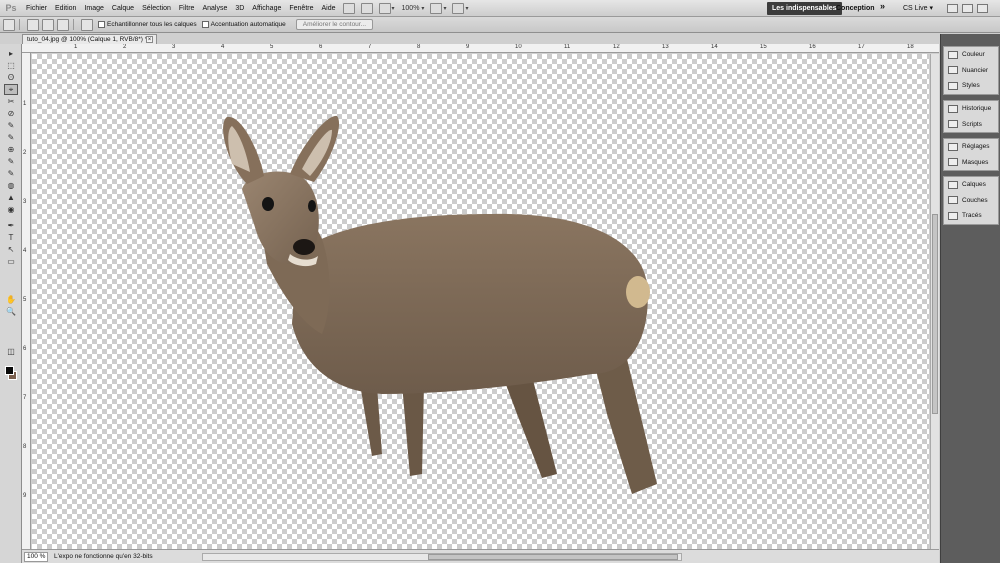  What do you see at coordinates (11, 125) in the screenshot?
I see `healing-brush-tool-icon: ✎` at bounding box center [11, 125].